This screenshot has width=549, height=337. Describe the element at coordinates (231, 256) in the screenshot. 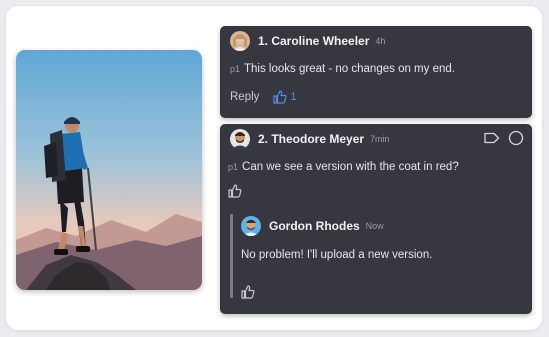

I see `thread-line` at that location.